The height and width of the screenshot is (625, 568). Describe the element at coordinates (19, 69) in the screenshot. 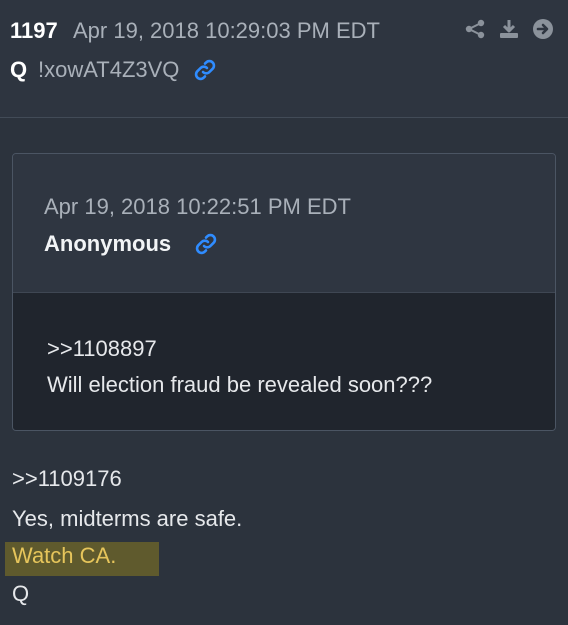

I see `post-author: Q` at that location.